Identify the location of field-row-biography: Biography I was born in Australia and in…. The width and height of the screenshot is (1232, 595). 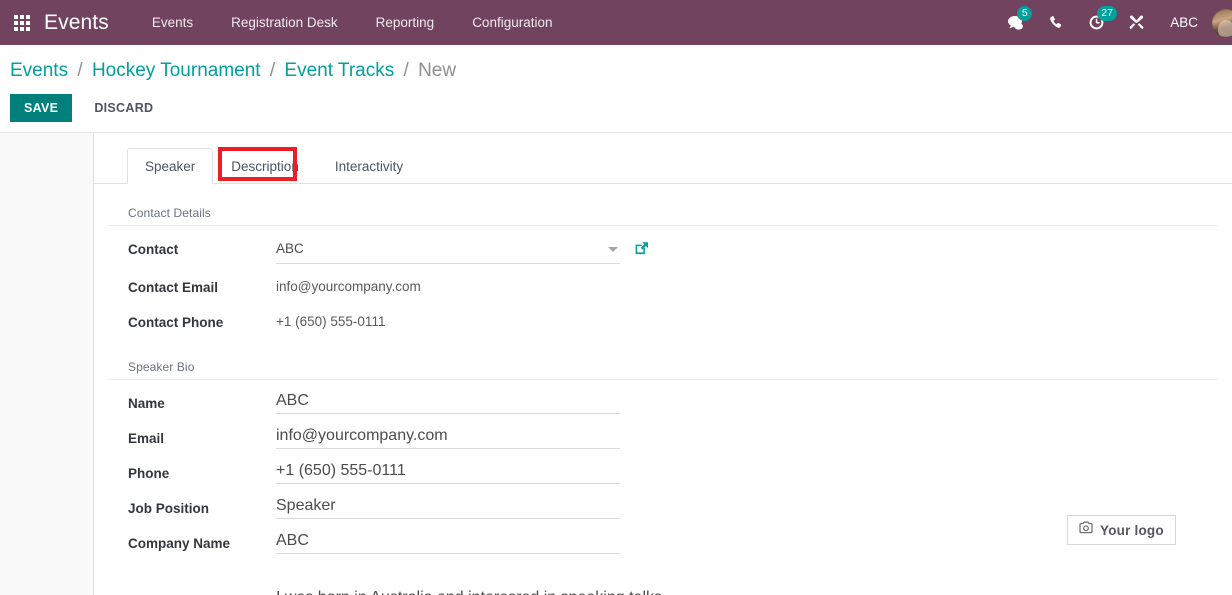
(663, 592).